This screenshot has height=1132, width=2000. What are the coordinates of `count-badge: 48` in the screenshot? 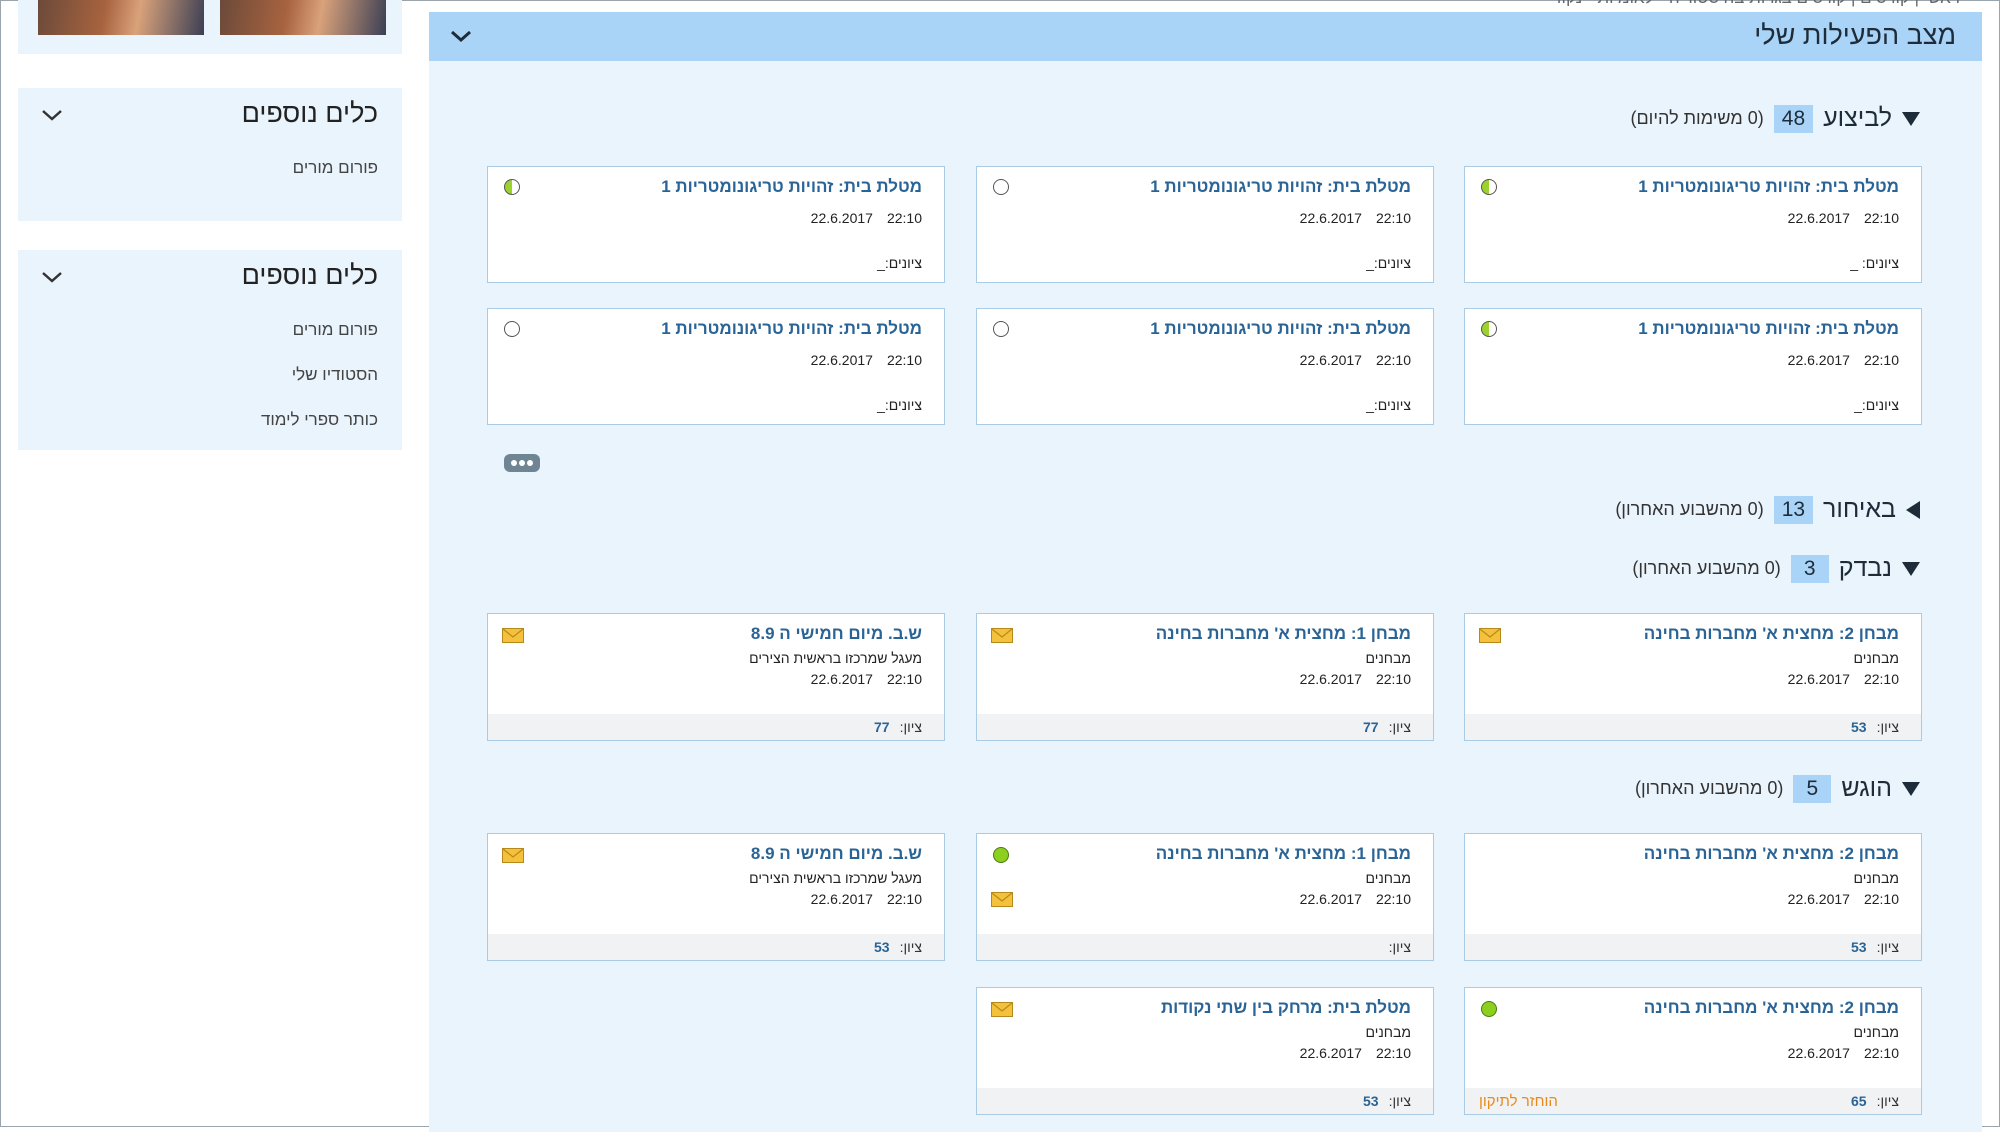 It's located at (1793, 118).